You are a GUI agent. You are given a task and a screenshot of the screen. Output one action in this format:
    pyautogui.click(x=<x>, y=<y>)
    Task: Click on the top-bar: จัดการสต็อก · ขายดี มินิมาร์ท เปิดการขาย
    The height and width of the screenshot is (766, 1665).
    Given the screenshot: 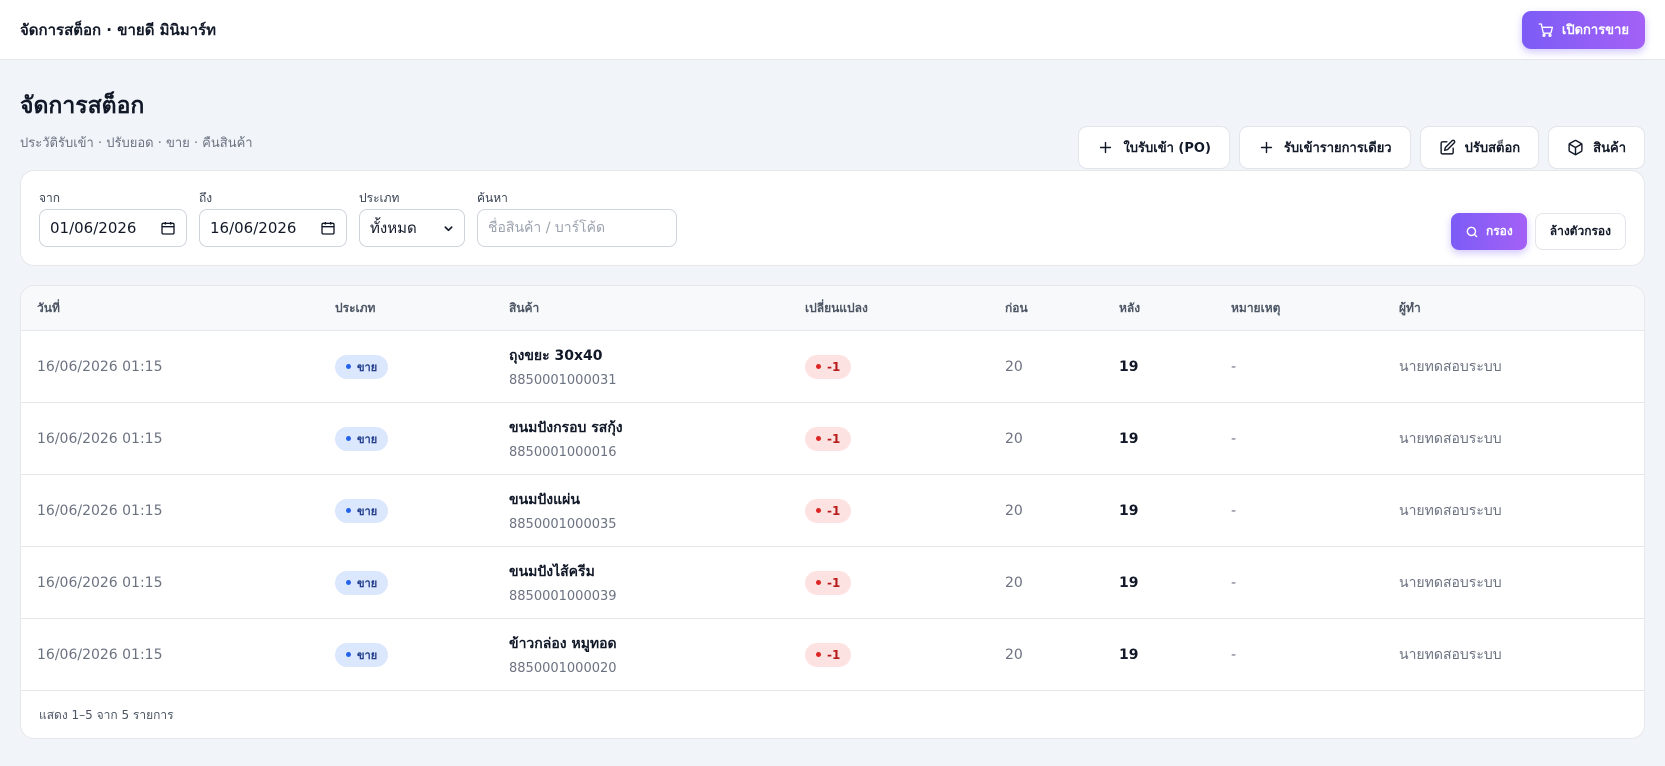 What is the action you would take?
    pyautogui.click(x=832, y=30)
    